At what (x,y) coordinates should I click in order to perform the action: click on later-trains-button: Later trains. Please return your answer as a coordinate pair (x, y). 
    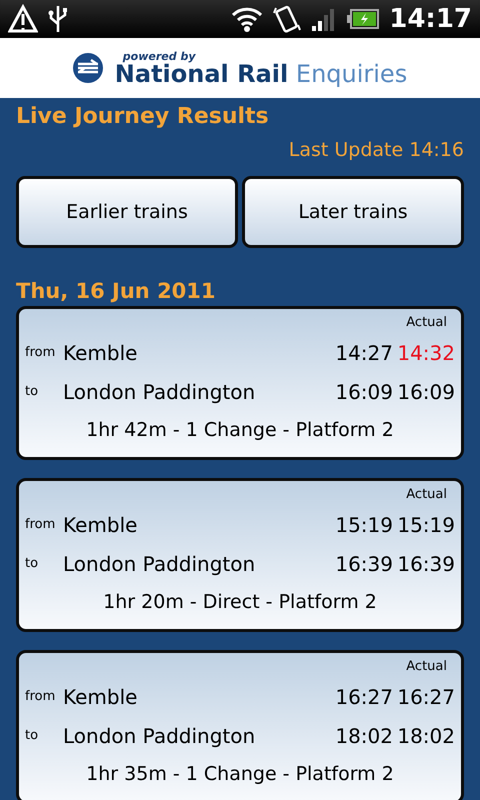
    Looking at the image, I should click on (353, 212).